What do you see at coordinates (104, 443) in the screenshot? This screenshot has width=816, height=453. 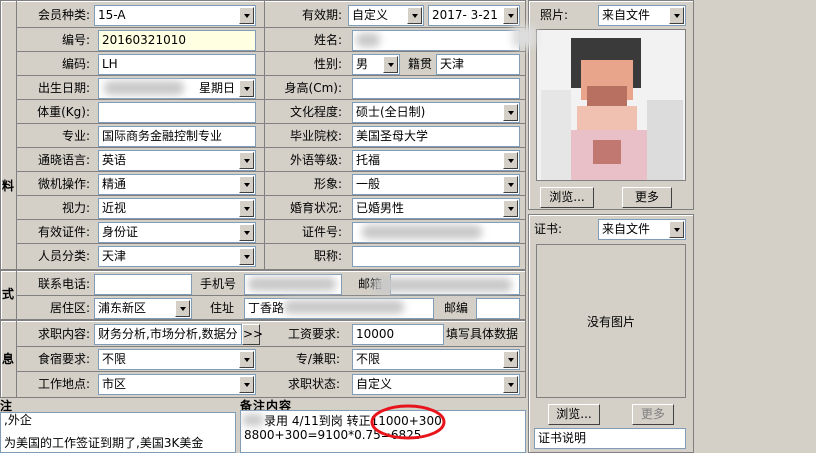 I see `notes-line: 为美国的工作签证到期了,美国3K美金` at bounding box center [104, 443].